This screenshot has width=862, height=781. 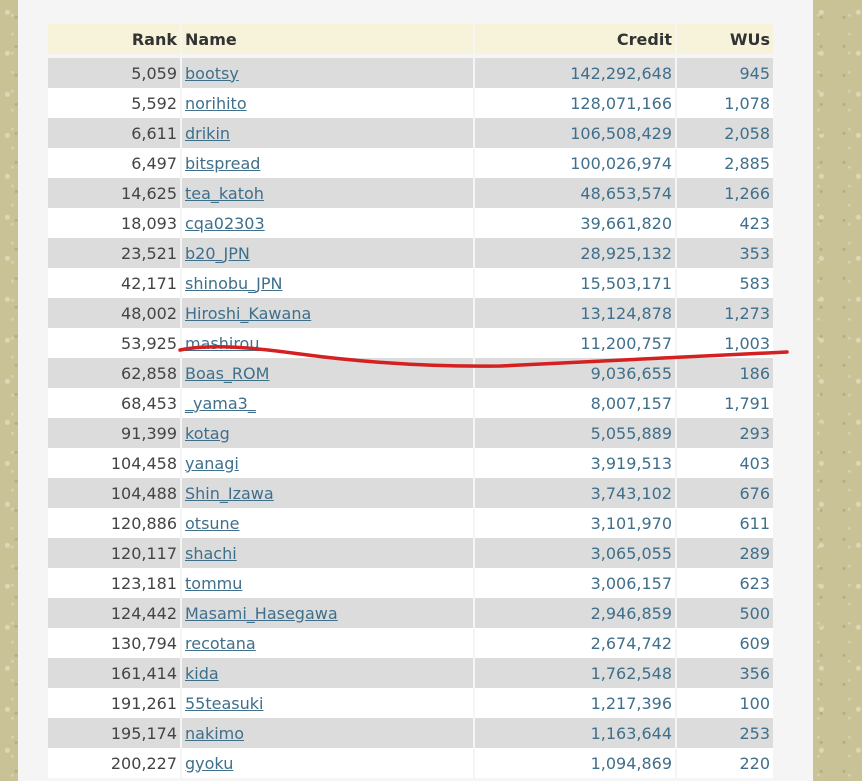 I want to click on table-header-row: Rank Name Credit WUs, so click(x=410, y=41).